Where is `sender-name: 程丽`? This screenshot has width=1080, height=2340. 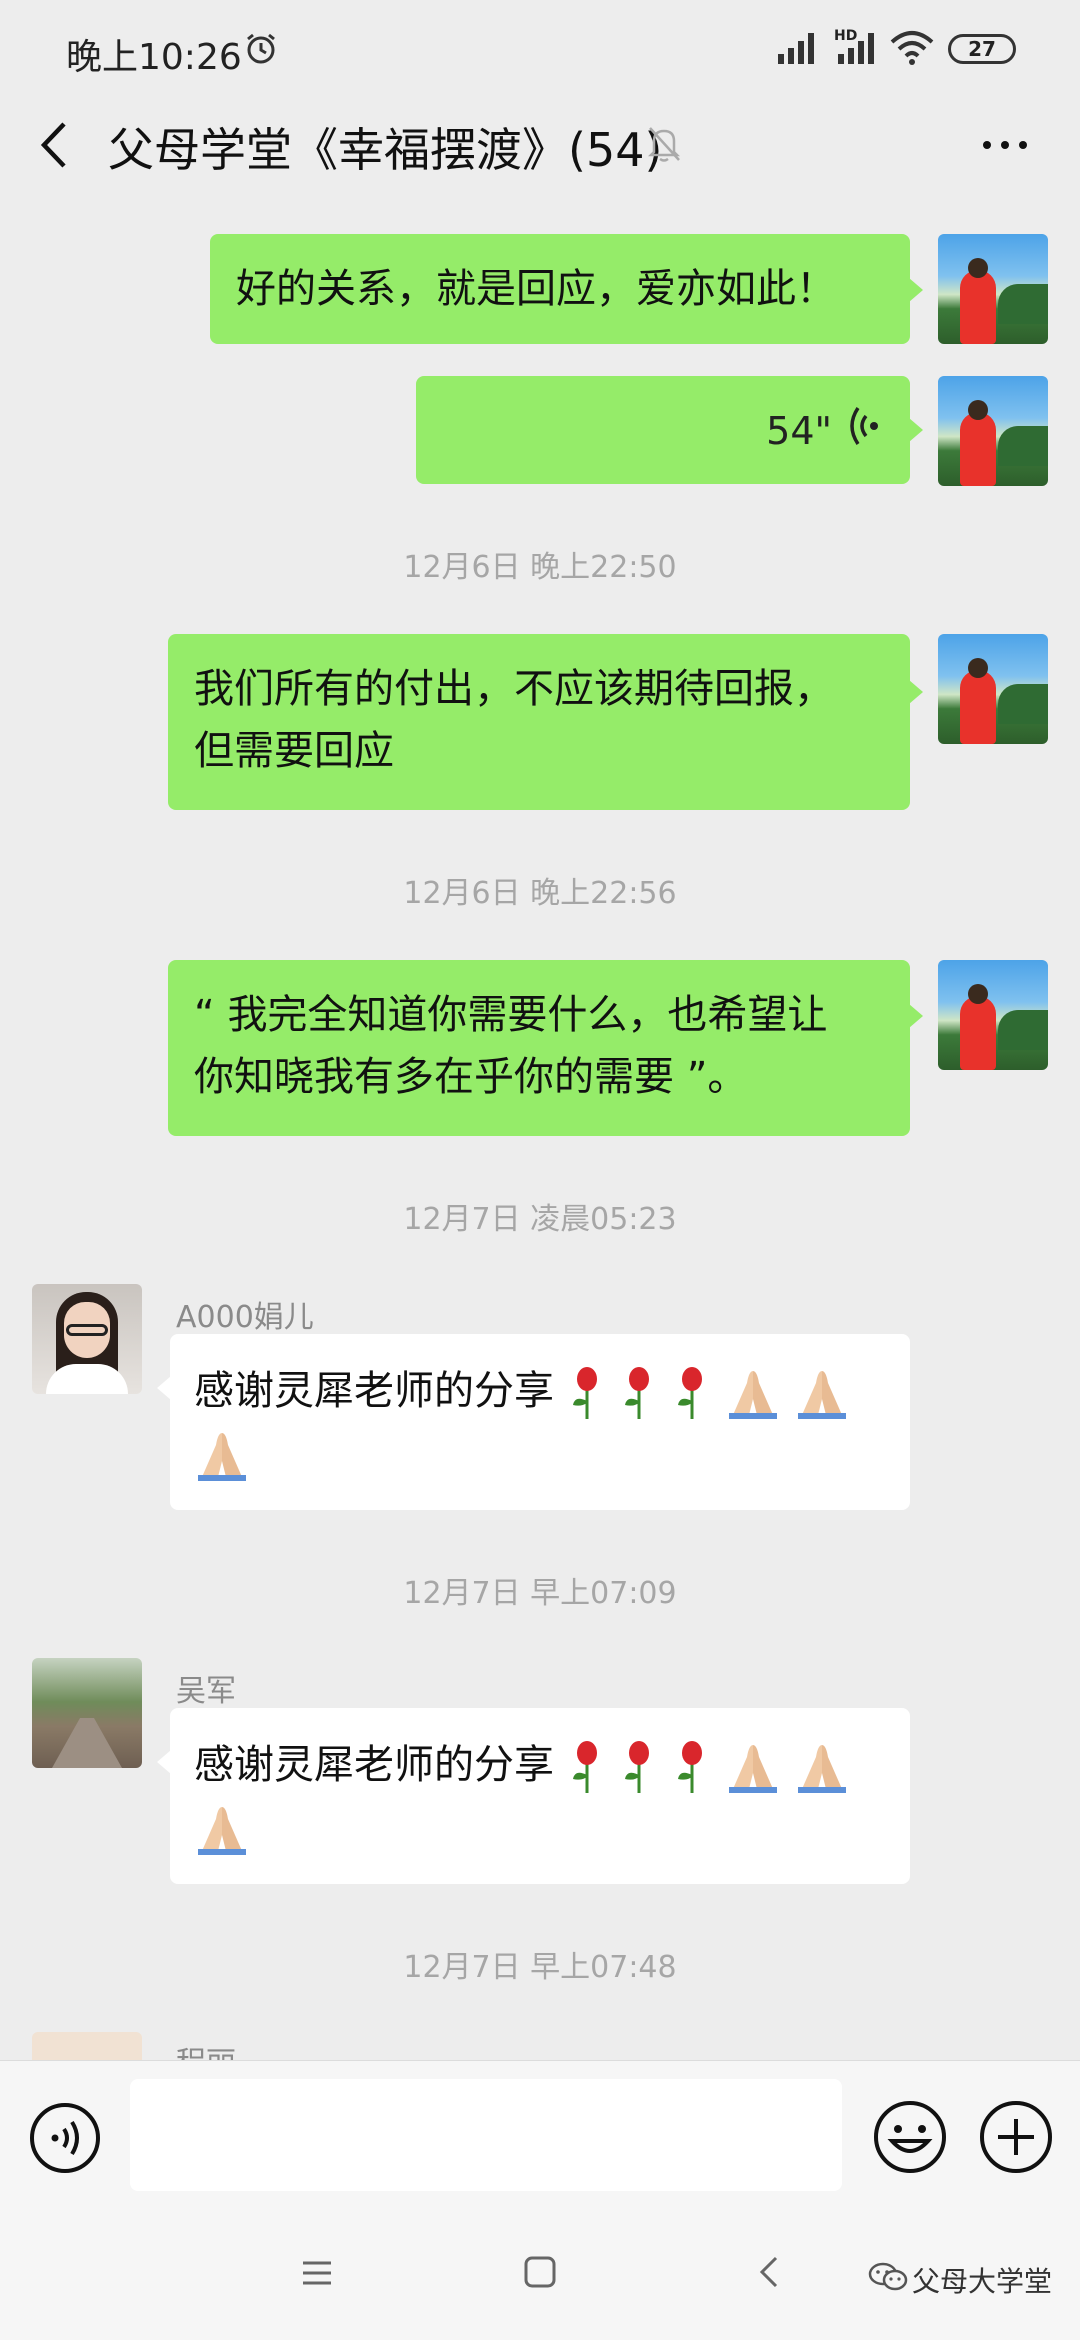
sender-name: 程丽 is located at coordinates (206, 2049).